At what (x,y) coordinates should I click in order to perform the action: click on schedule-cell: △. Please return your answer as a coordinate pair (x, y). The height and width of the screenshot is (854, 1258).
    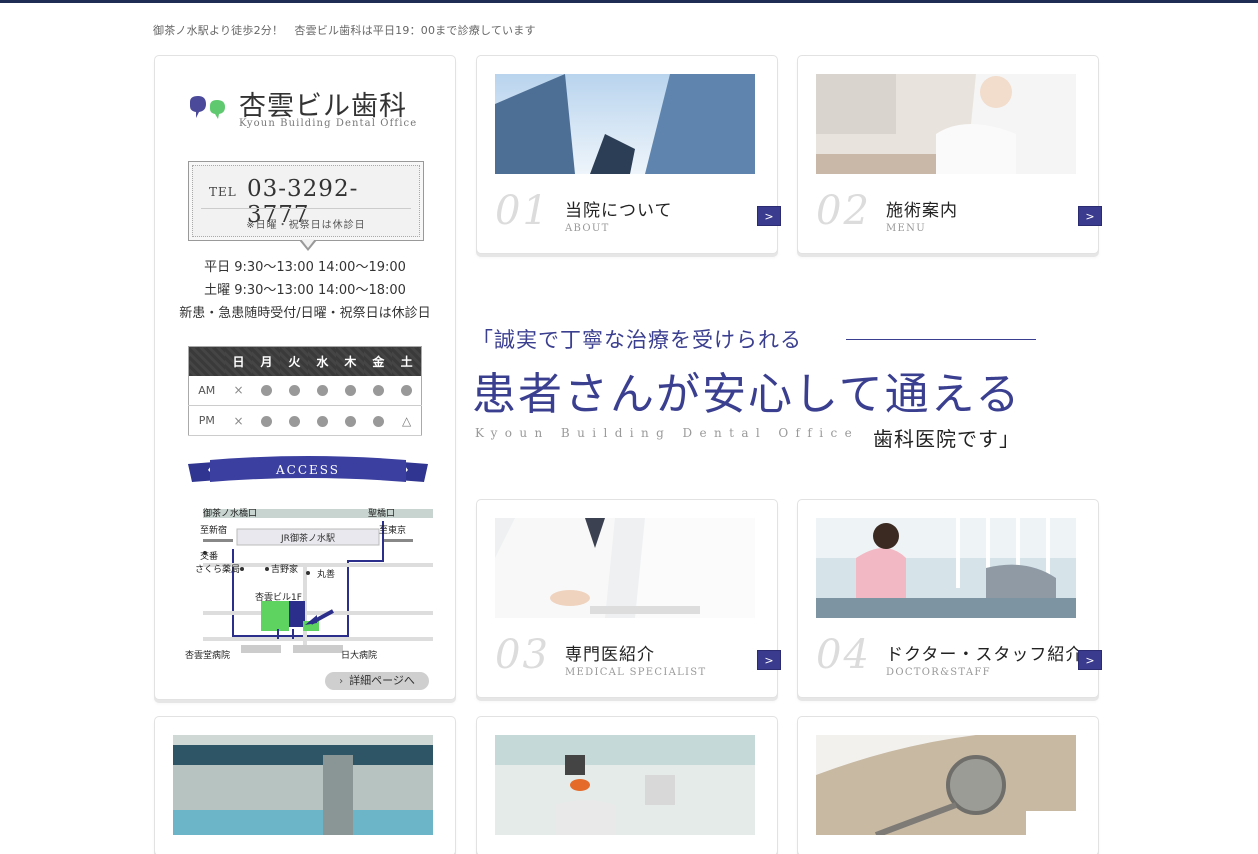
    Looking at the image, I should click on (407, 420).